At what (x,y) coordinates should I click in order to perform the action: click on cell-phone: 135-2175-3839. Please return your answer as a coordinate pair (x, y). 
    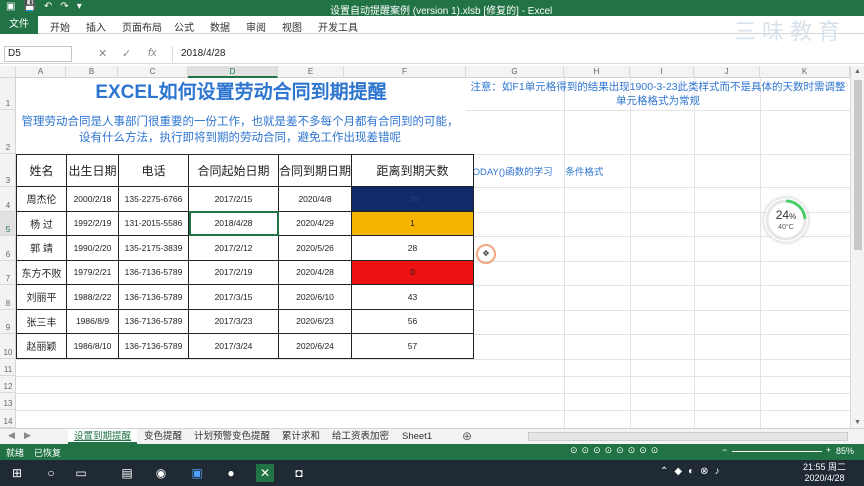
    Looking at the image, I should click on (153, 248).